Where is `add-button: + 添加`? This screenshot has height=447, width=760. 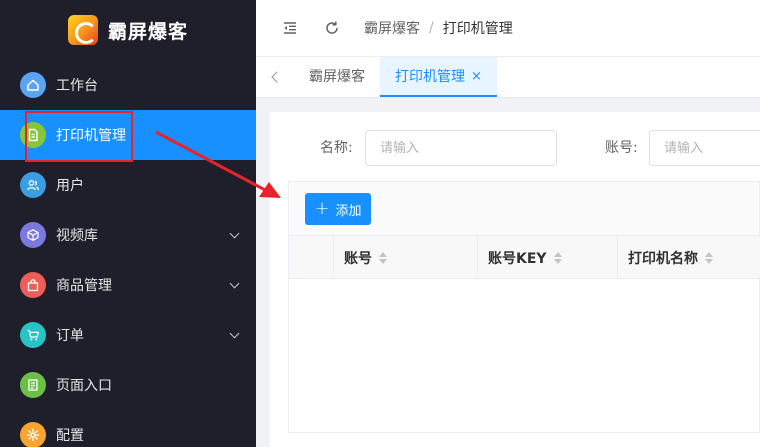
add-button: + 添加 is located at coordinates (338, 209).